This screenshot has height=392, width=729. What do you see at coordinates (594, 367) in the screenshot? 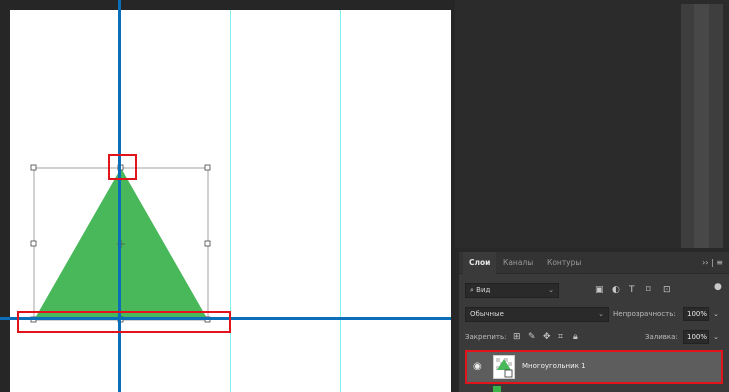
I see `layer-row: ◉ Многоугольник 1` at bounding box center [594, 367].